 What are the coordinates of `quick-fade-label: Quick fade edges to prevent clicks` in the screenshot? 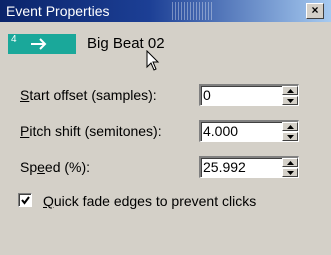 It's located at (149, 201).